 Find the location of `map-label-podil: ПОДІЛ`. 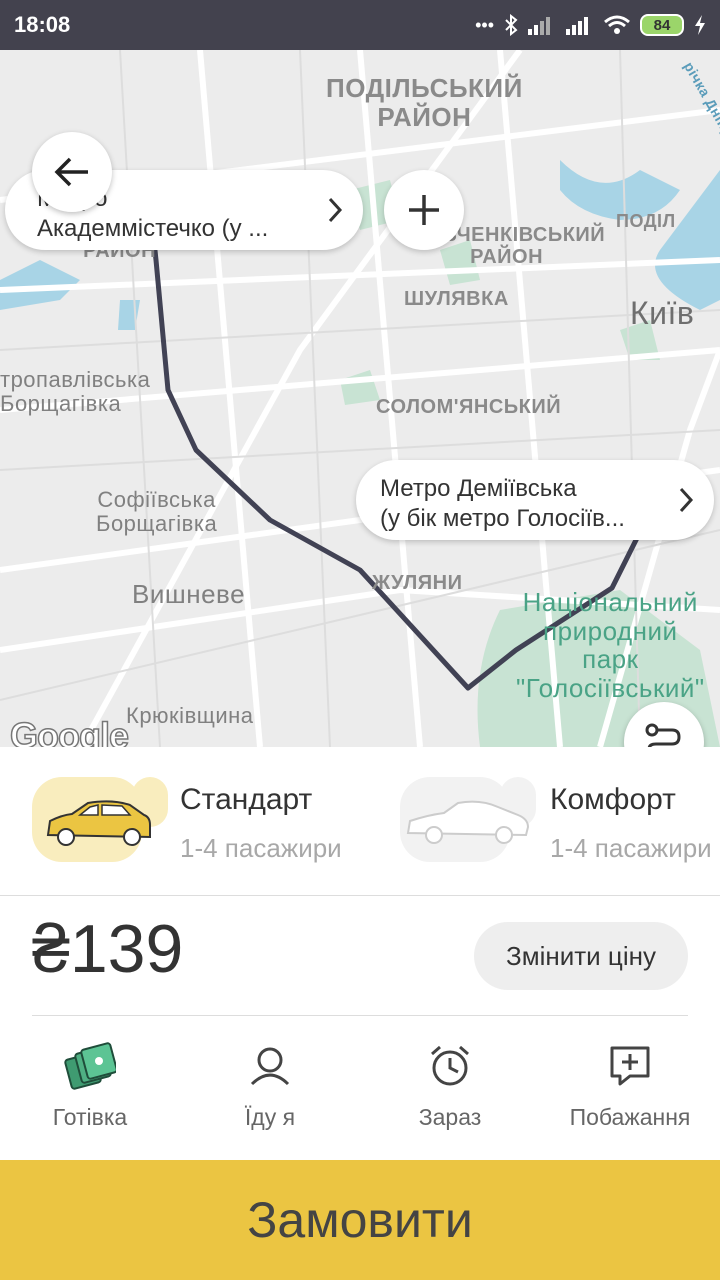

map-label-podil: ПОДІЛ is located at coordinates (646, 221).